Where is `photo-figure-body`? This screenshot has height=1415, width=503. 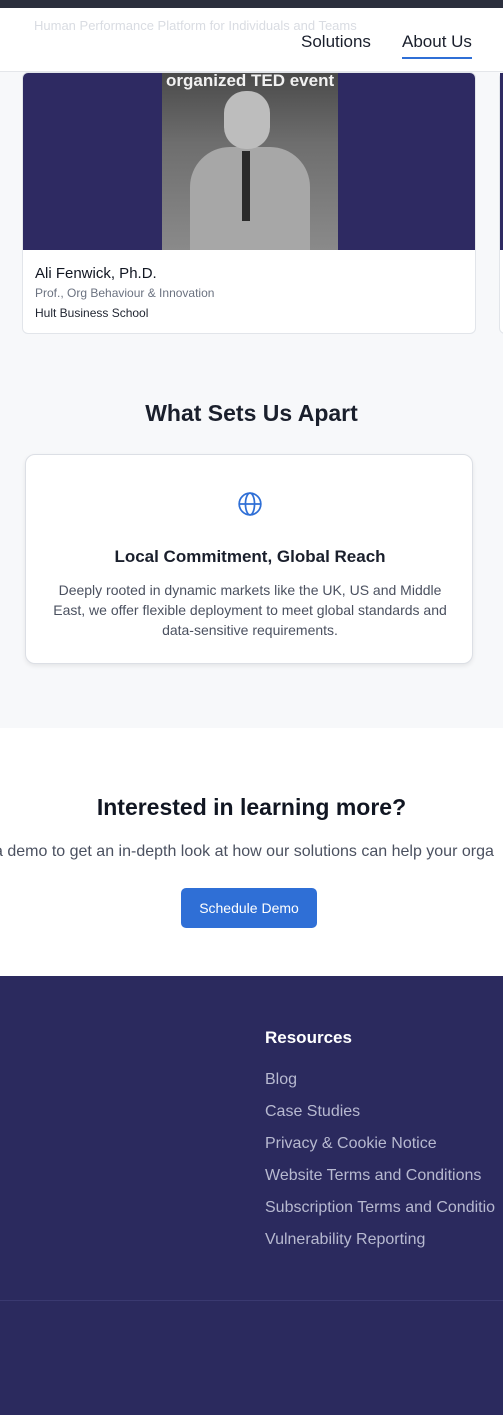 photo-figure-body is located at coordinates (250, 198).